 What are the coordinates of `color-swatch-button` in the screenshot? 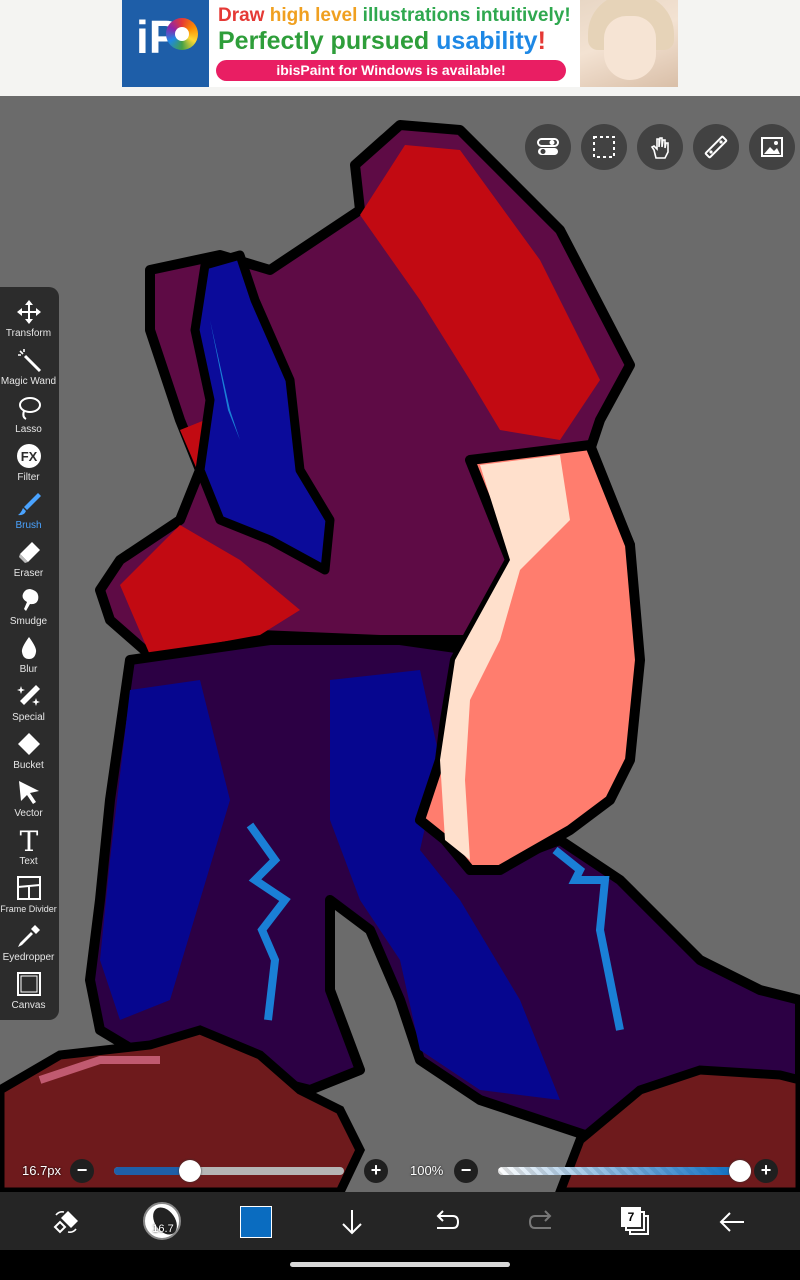 It's located at (256, 1222).